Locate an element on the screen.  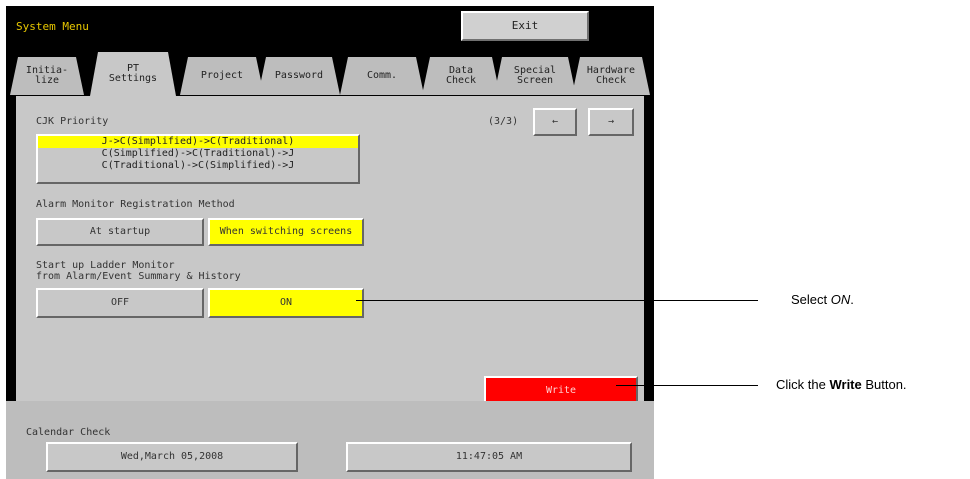
write-annotation: Click the Write Button. is located at coordinates (841, 384).